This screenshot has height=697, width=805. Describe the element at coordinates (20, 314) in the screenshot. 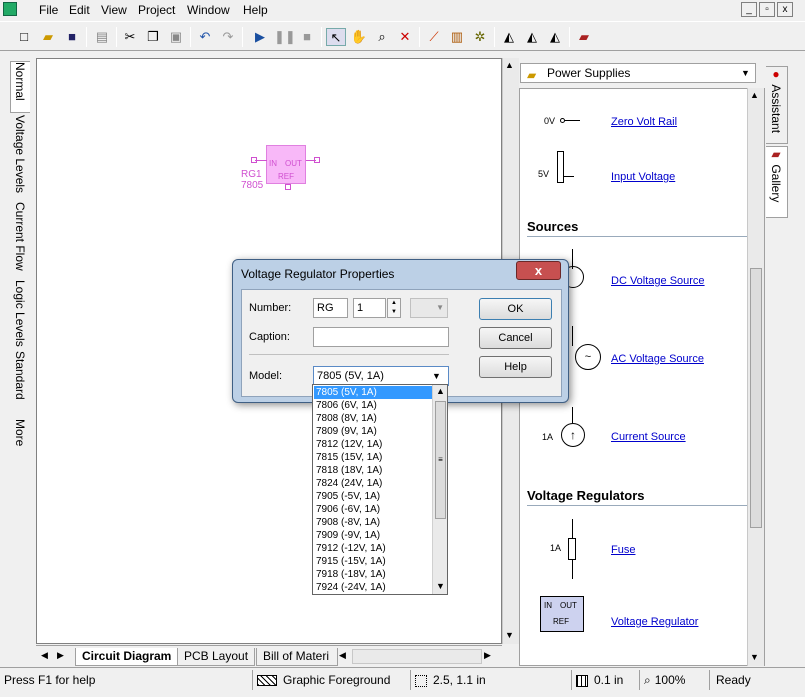

I see `tab-logic-levels: Logic Levels` at that location.